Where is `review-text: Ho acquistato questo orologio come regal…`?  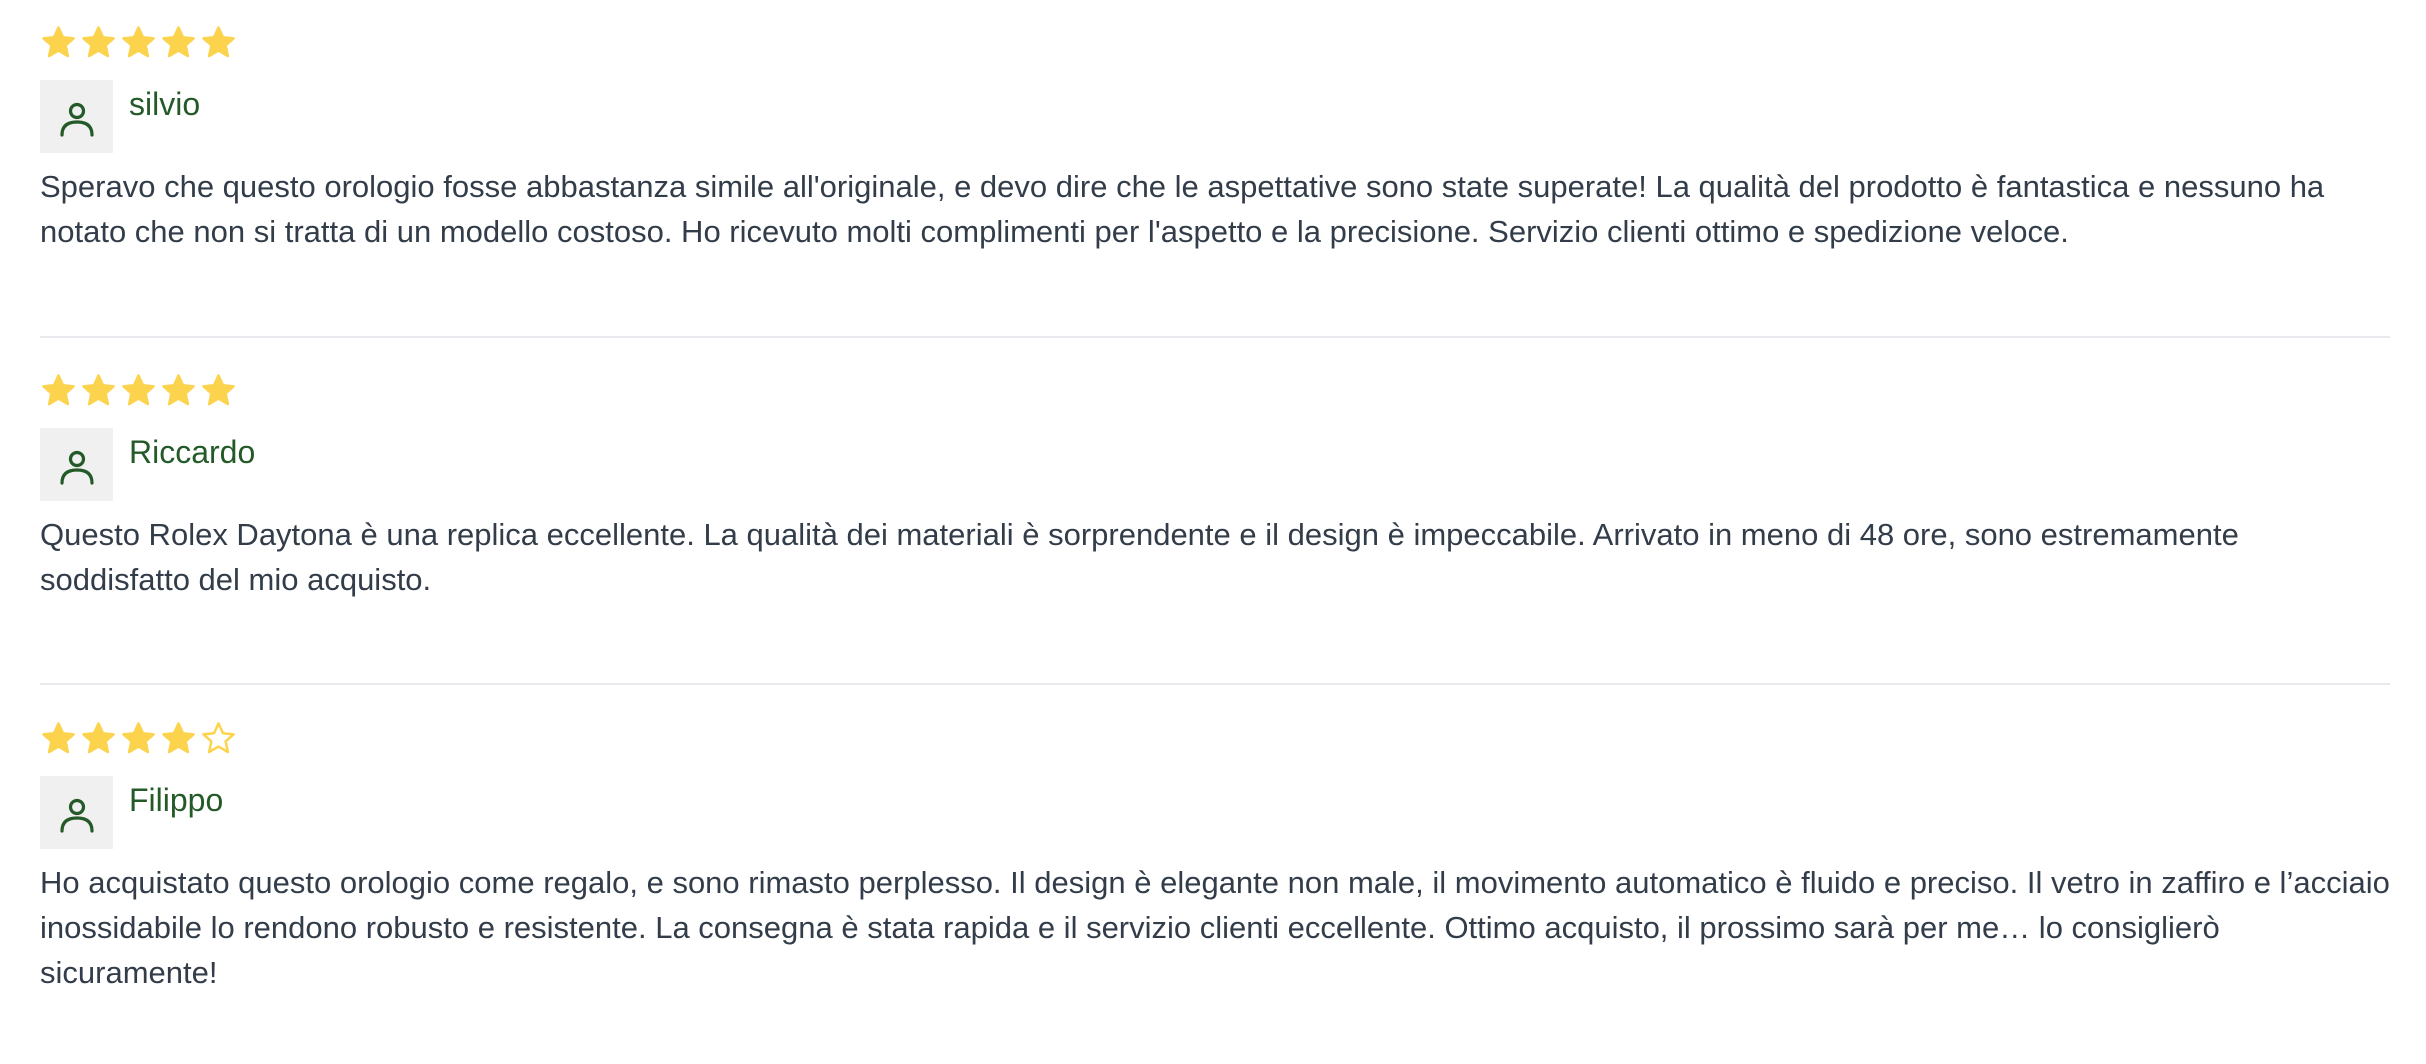
review-text: Ho acquistato questo orologio come regal… is located at coordinates (1215, 927).